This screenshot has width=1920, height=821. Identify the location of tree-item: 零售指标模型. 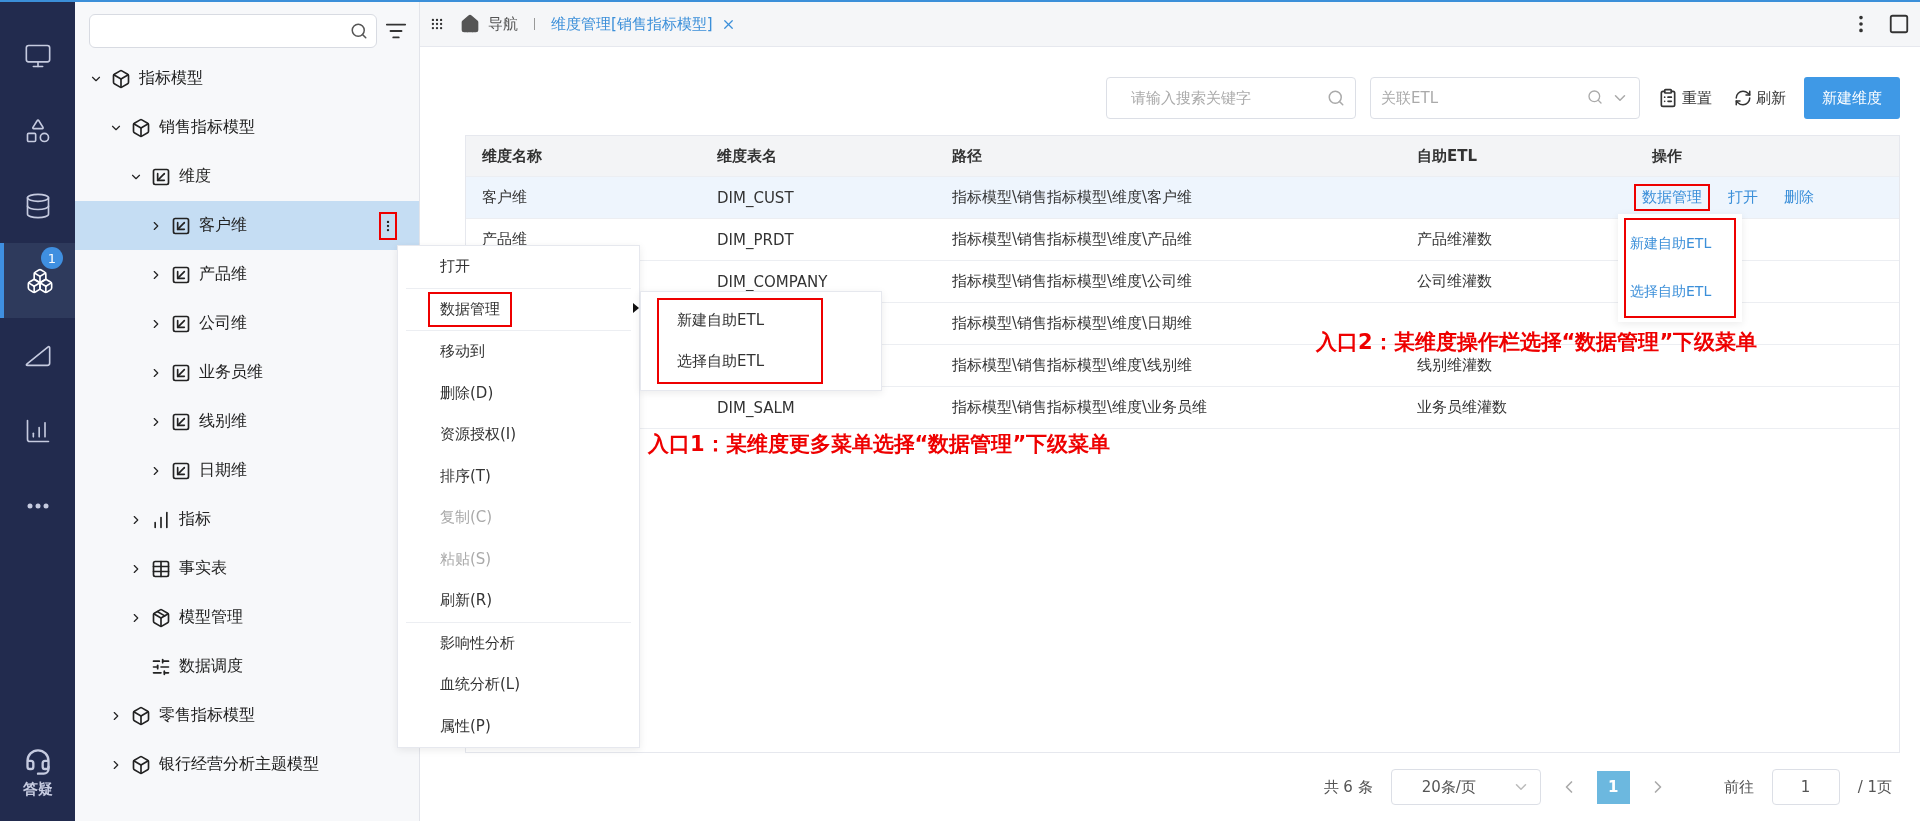
(247, 715).